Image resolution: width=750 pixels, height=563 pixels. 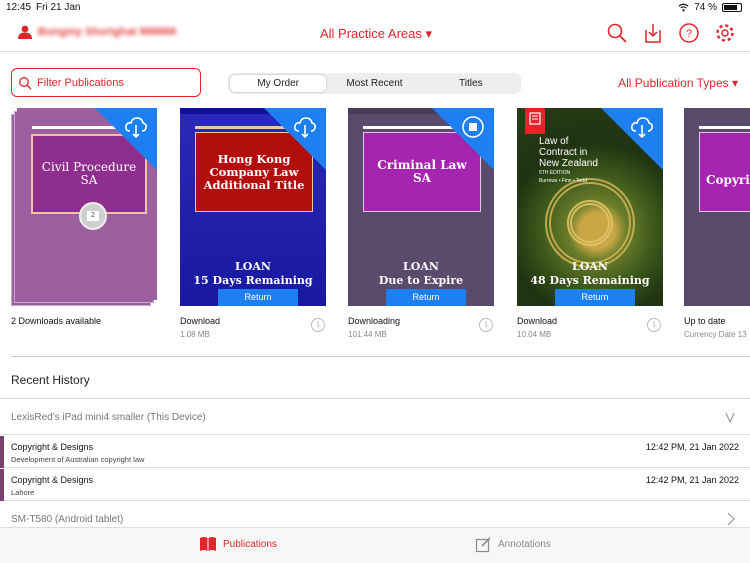 I want to click on tab-bar: Publications Annotations, so click(x=375, y=545).